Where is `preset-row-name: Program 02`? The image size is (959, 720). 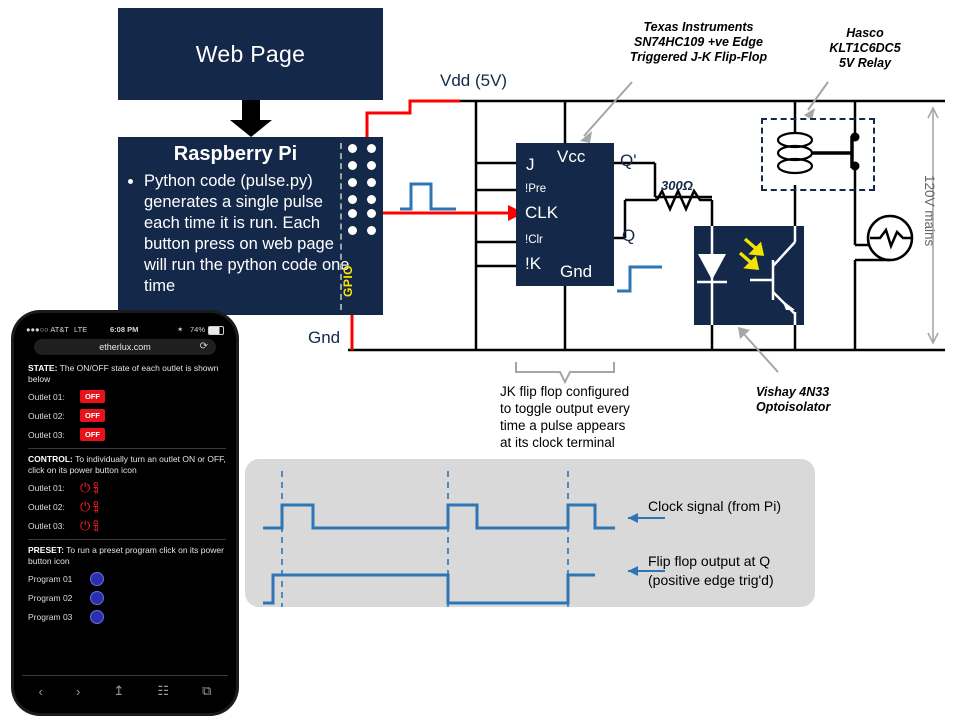 preset-row-name: Program 02 is located at coordinates (50, 597).